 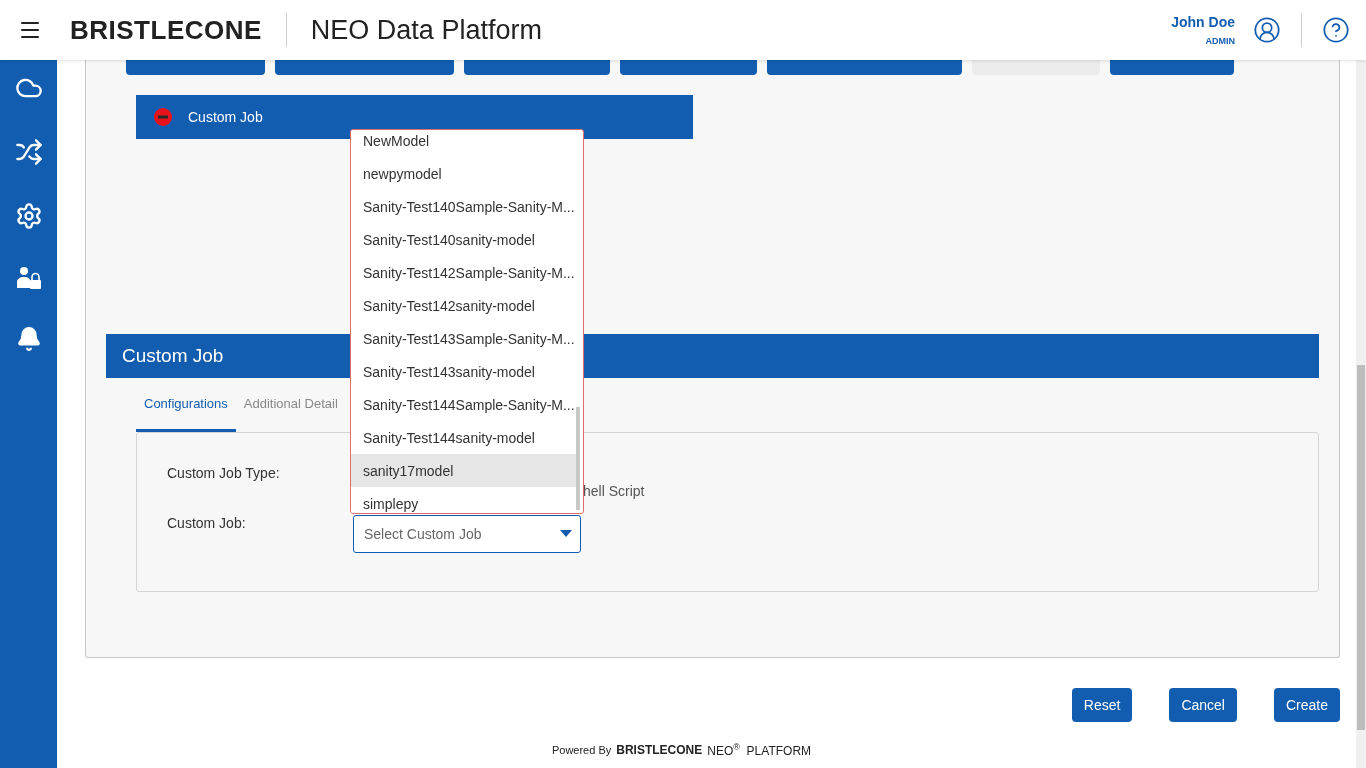 I want to click on caret-icon, so click(x=566, y=534).